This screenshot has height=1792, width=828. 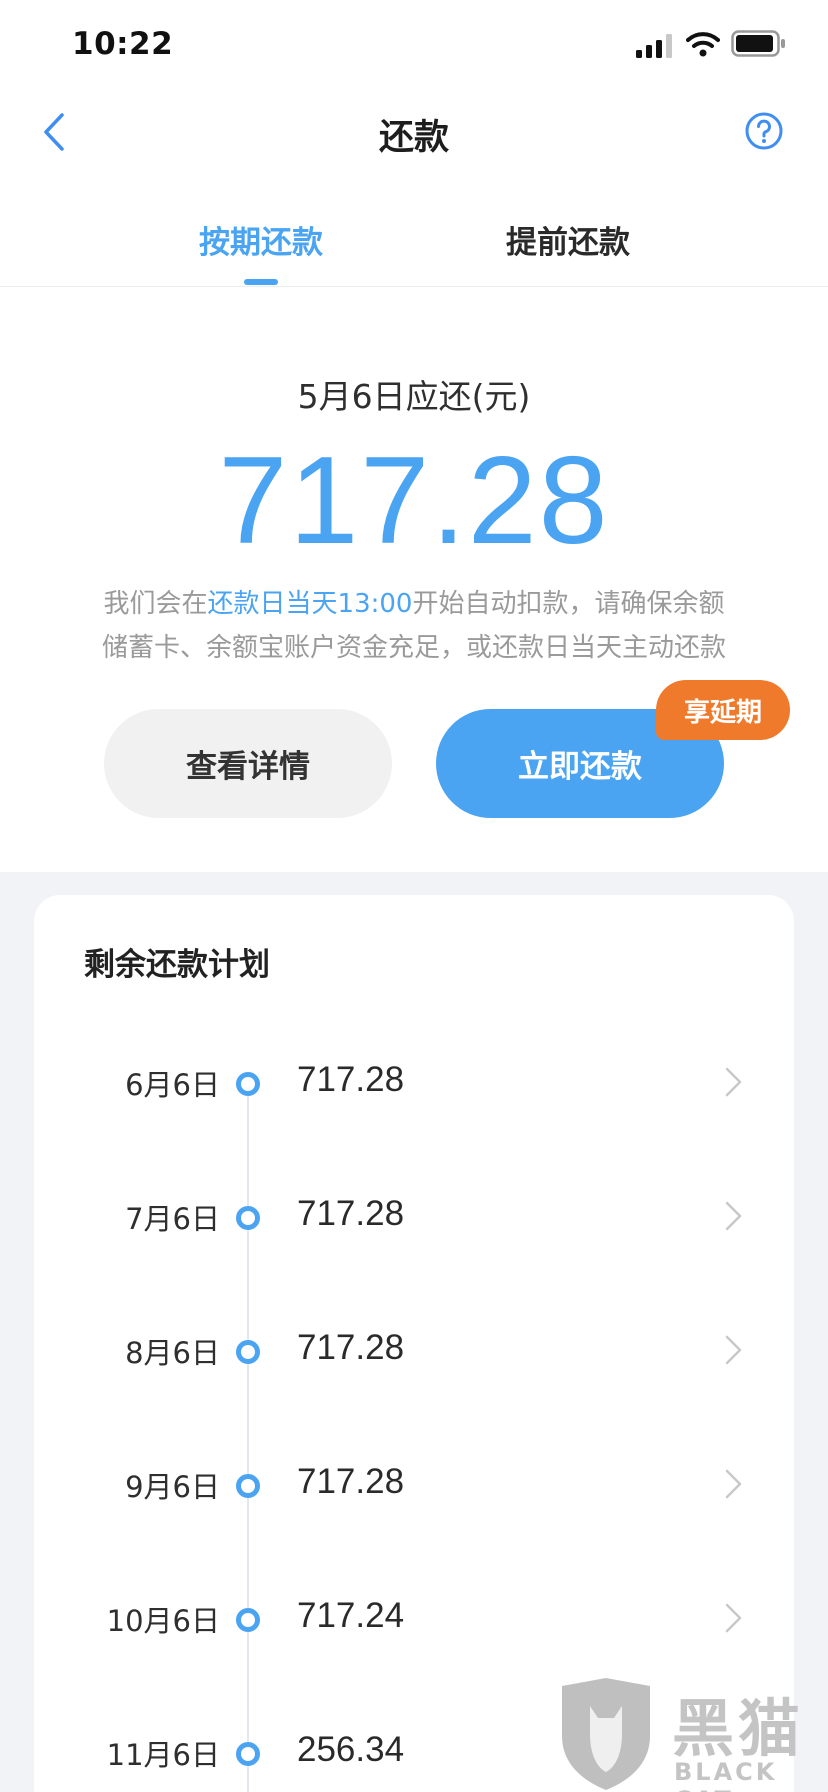 What do you see at coordinates (261, 282) in the screenshot?
I see `active-tab-indicator` at bounding box center [261, 282].